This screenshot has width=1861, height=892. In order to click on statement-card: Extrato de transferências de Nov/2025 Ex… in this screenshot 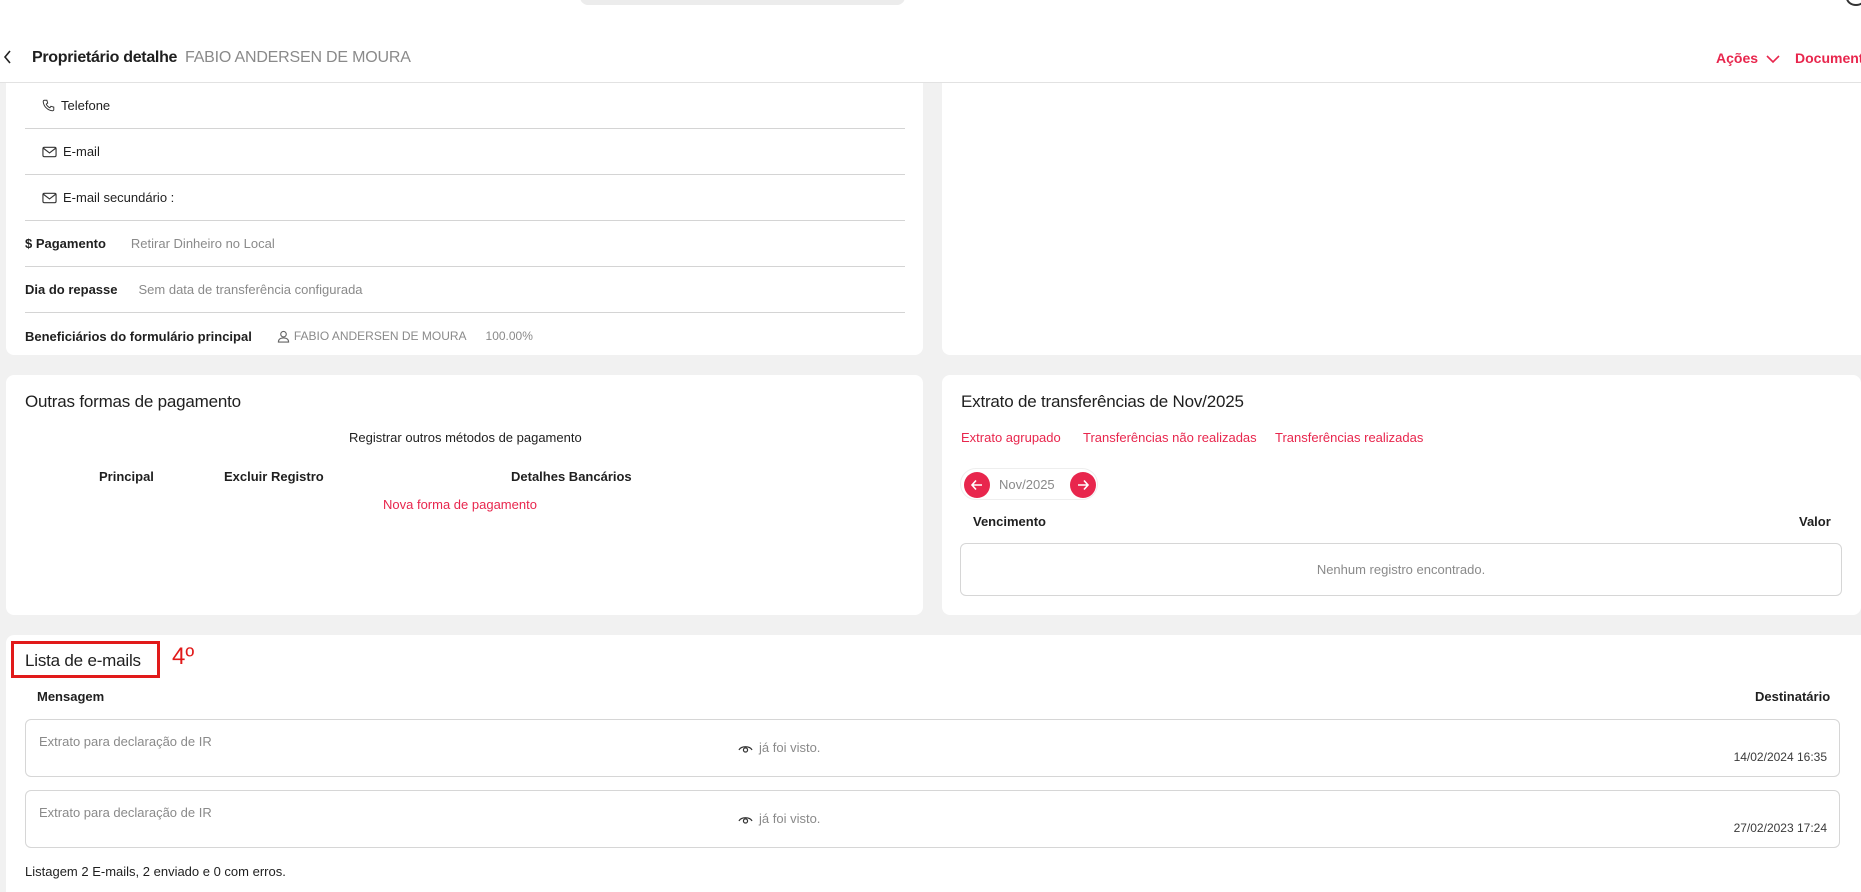, I will do `click(1401, 495)`.